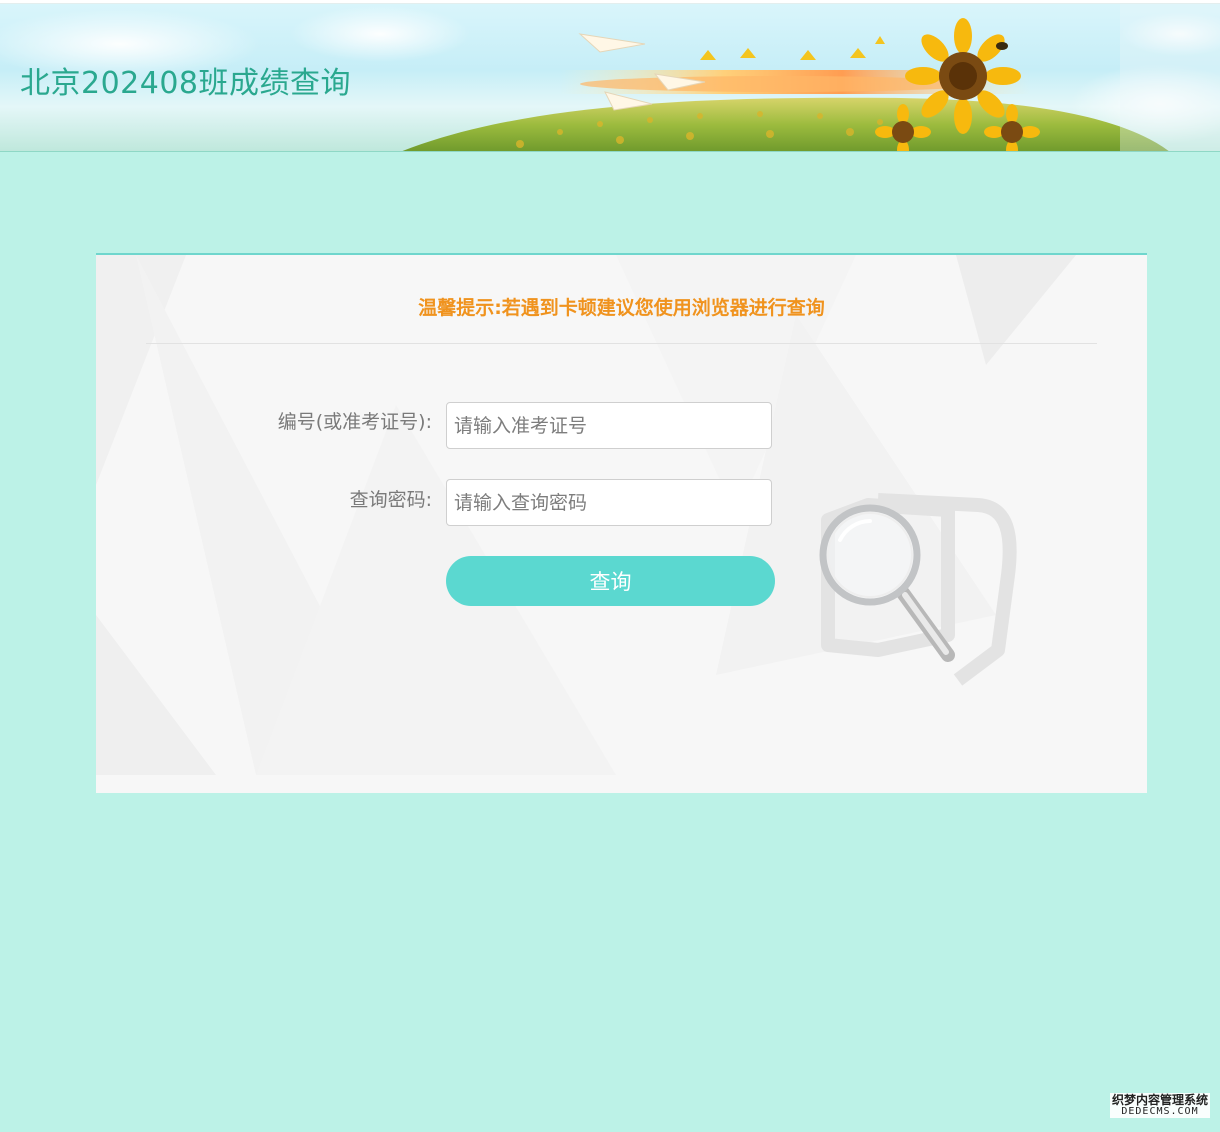 The width and height of the screenshot is (1220, 1132). What do you see at coordinates (354, 422) in the screenshot?
I see `id-label: 编号(或准考证号):` at bounding box center [354, 422].